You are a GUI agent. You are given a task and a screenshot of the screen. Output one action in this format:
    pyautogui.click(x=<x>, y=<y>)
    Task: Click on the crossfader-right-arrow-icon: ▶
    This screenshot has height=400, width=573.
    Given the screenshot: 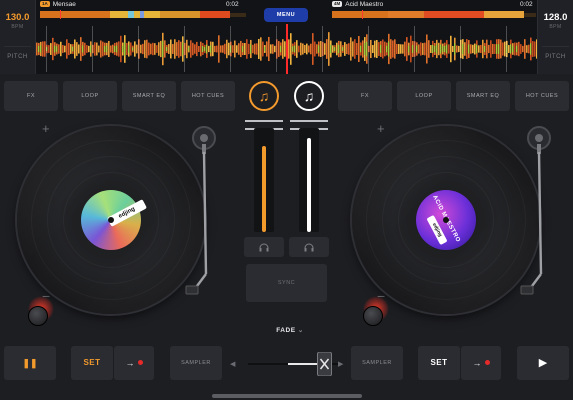 What is the action you would take?
    pyautogui.click(x=340, y=364)
    